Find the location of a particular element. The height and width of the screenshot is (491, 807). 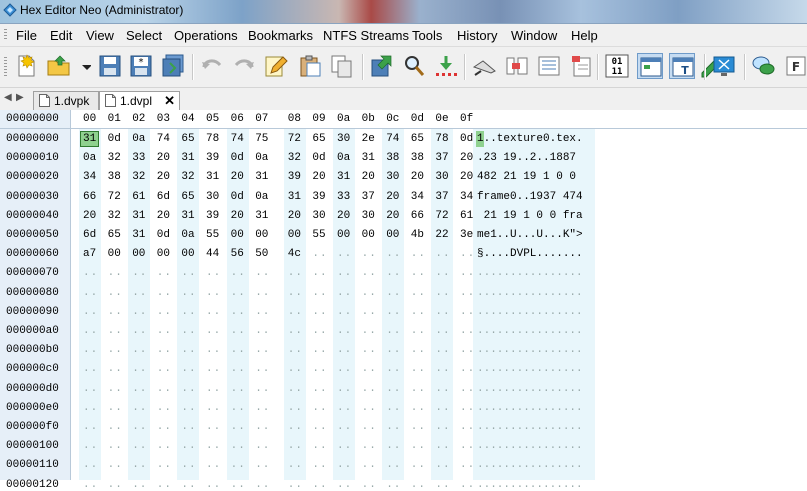

hex-byte: 3e is located at coordinates (466, 235).